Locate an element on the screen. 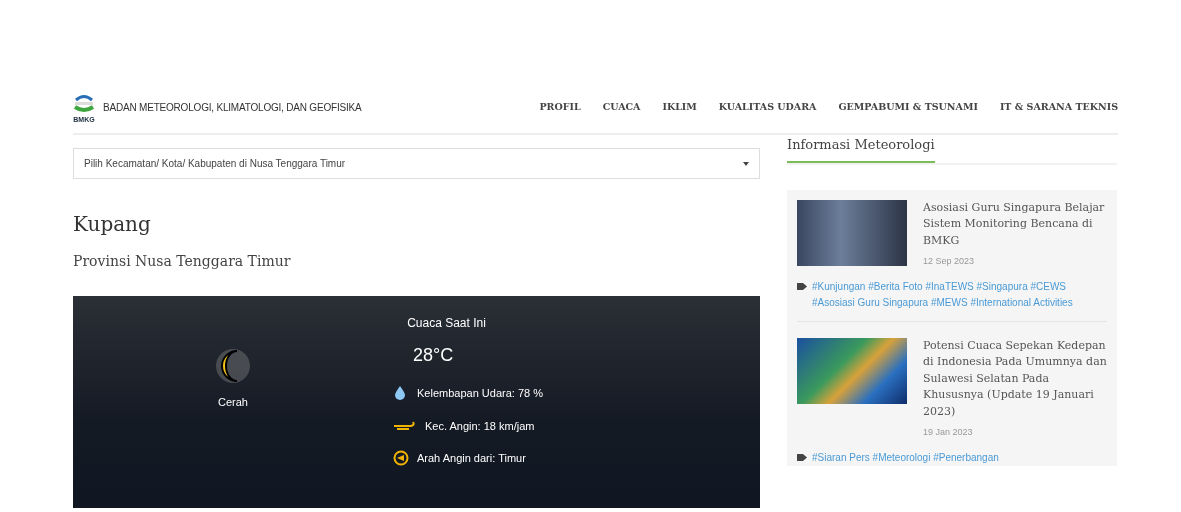 This screenshot has width=1181, height=512. province-text: Provinsi Nusa Tenggara Timur is located at coordinates (182, 261).